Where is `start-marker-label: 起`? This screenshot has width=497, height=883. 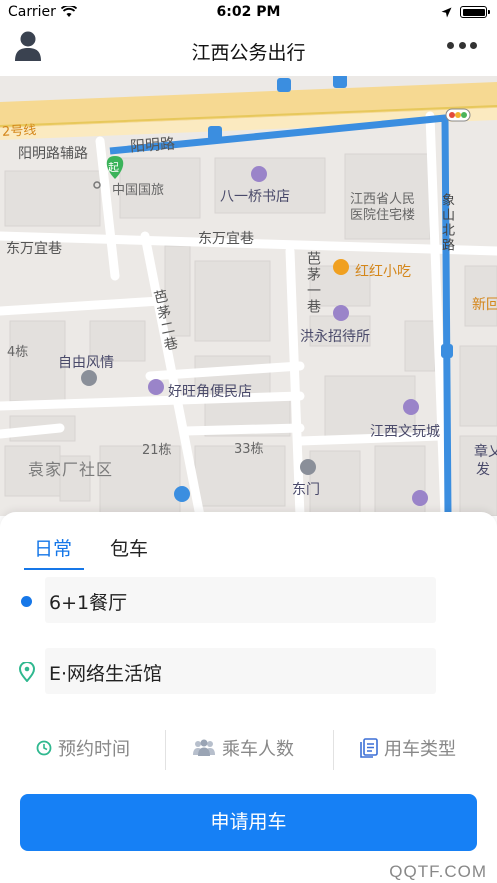
start-marker-label: 起 is located at coordinates (113, 167).